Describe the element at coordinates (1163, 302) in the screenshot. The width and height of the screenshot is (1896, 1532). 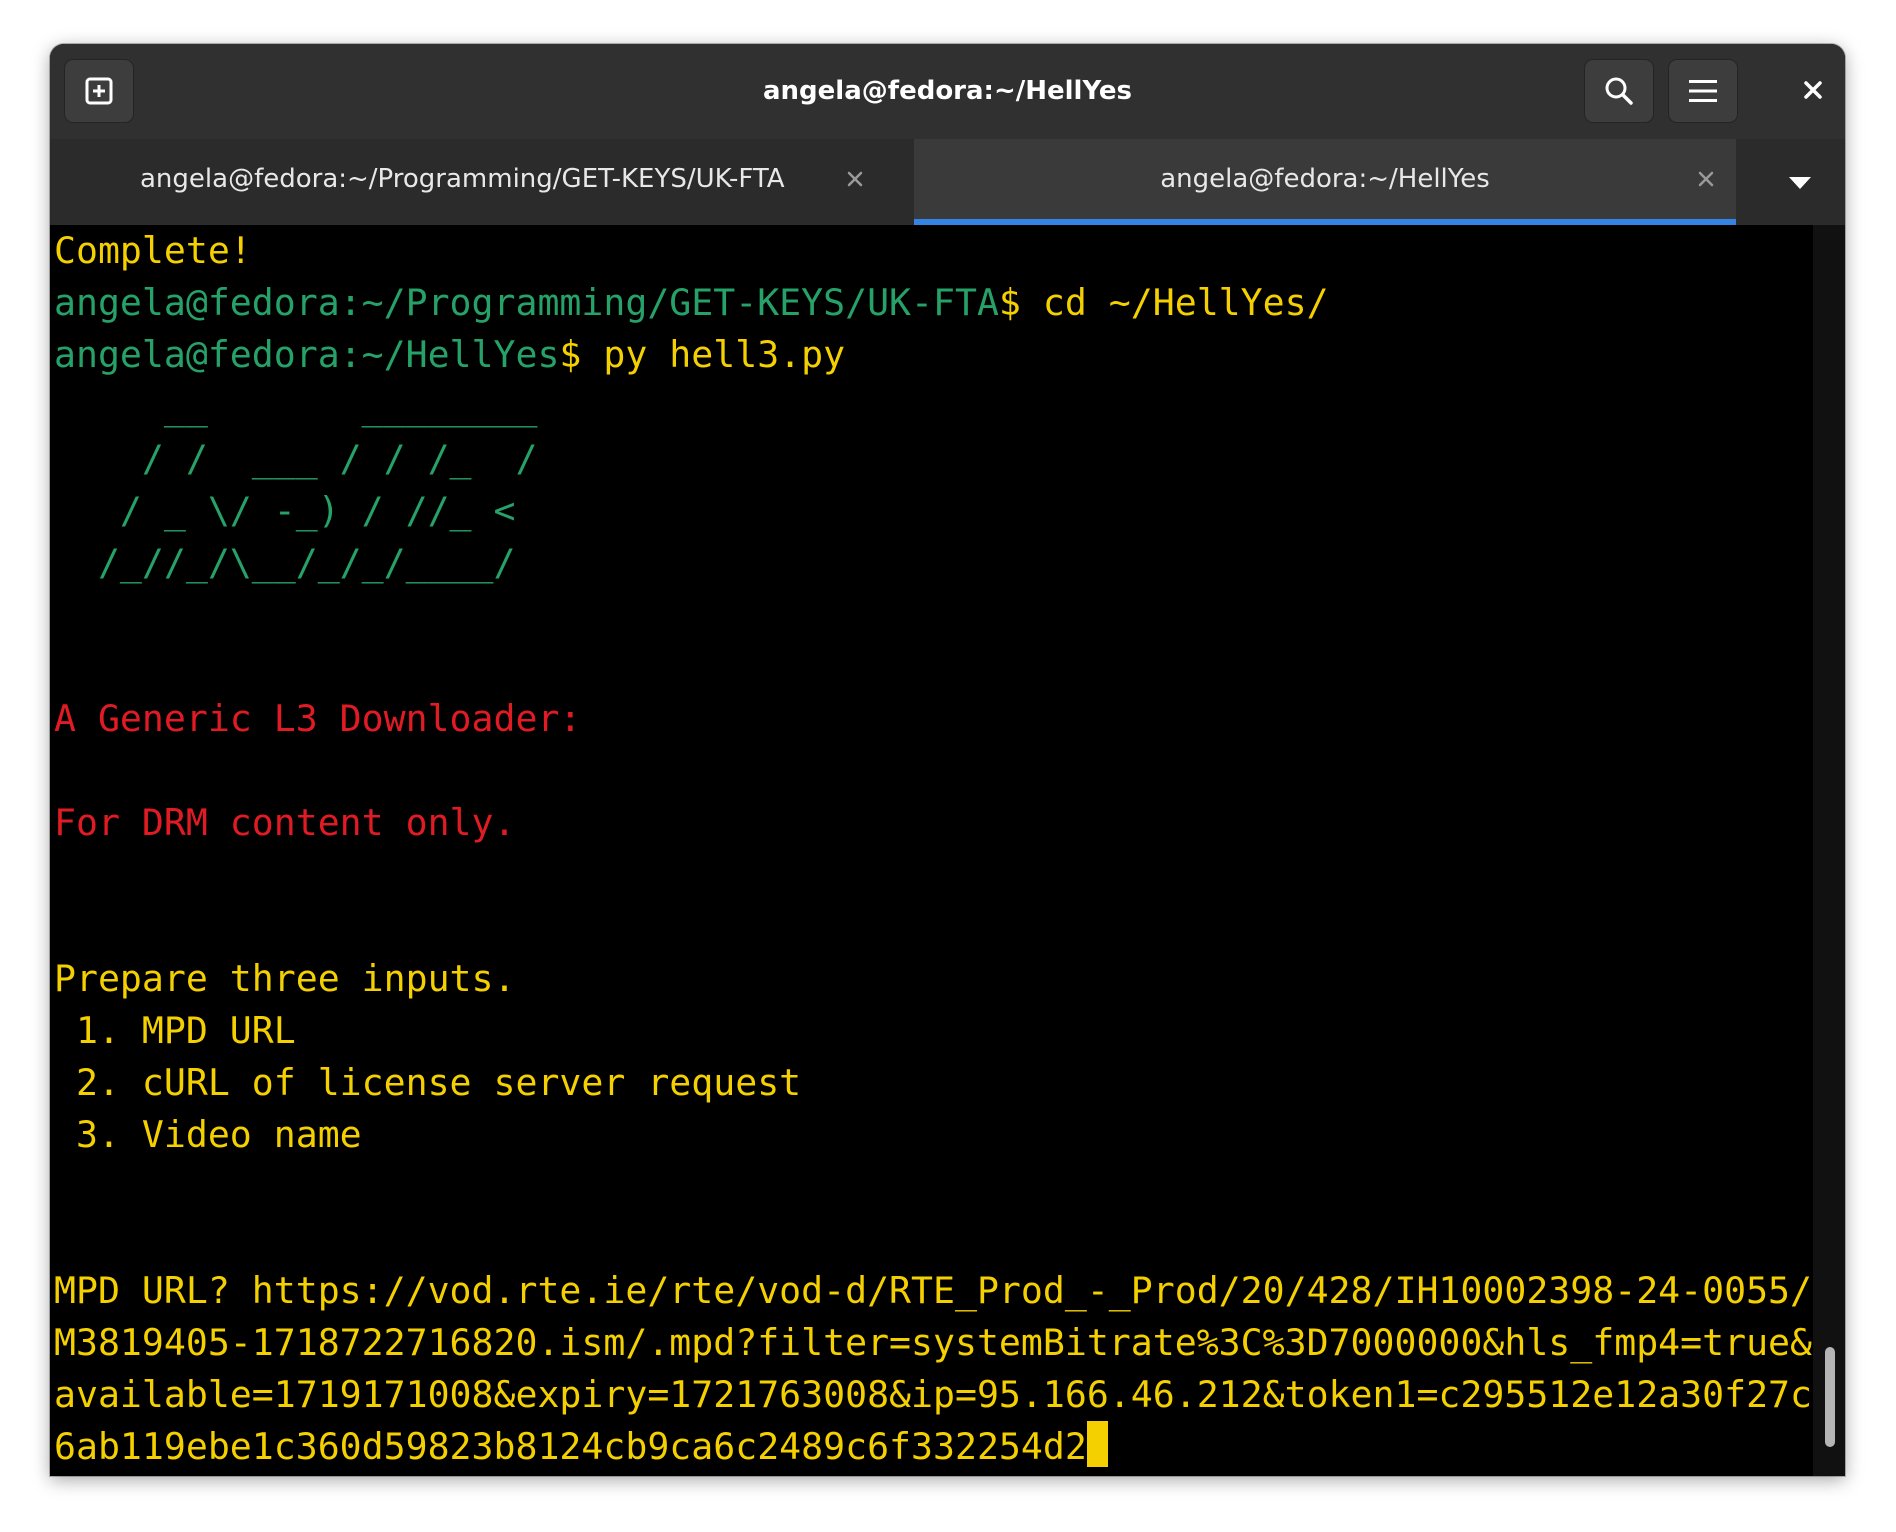
I see `shell-command: $ cd ~/HellYes/` at that location.